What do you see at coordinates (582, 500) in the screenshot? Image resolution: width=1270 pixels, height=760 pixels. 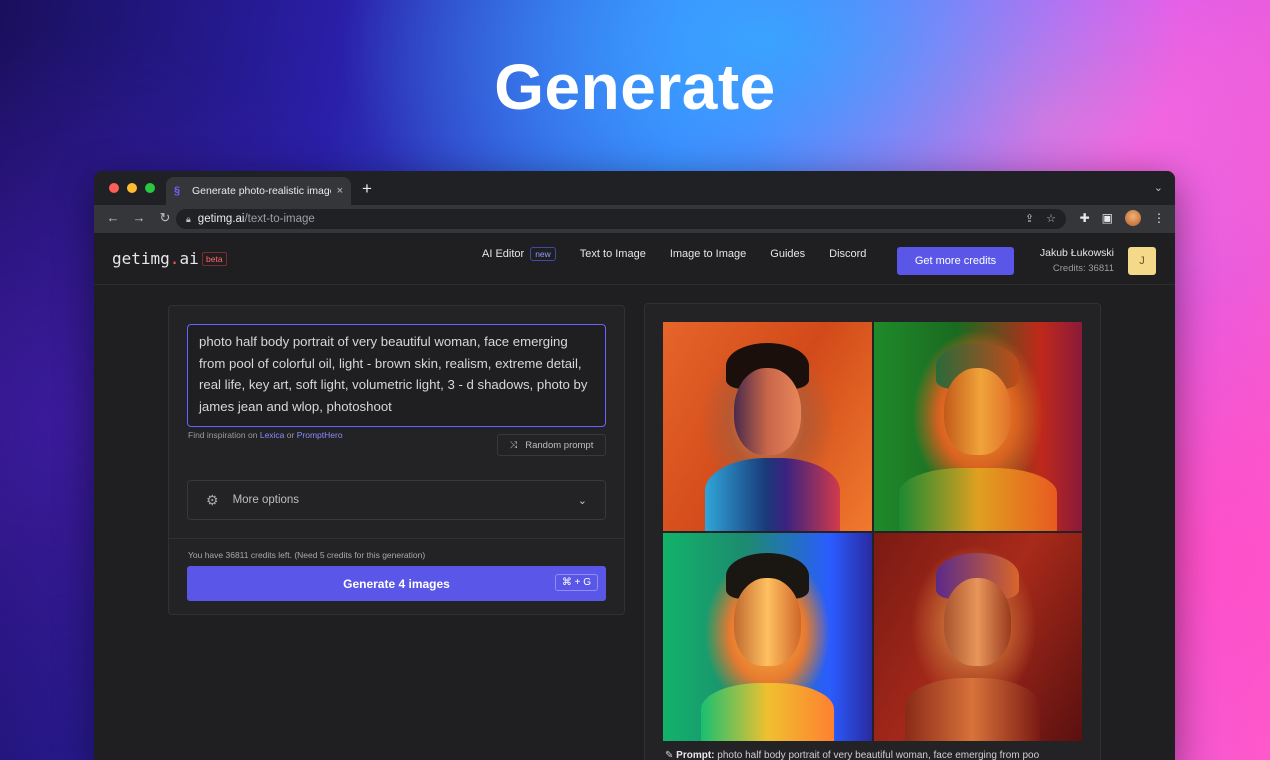 I see `chevron-down-icon: ⌄` at bounding box center [582, 500].